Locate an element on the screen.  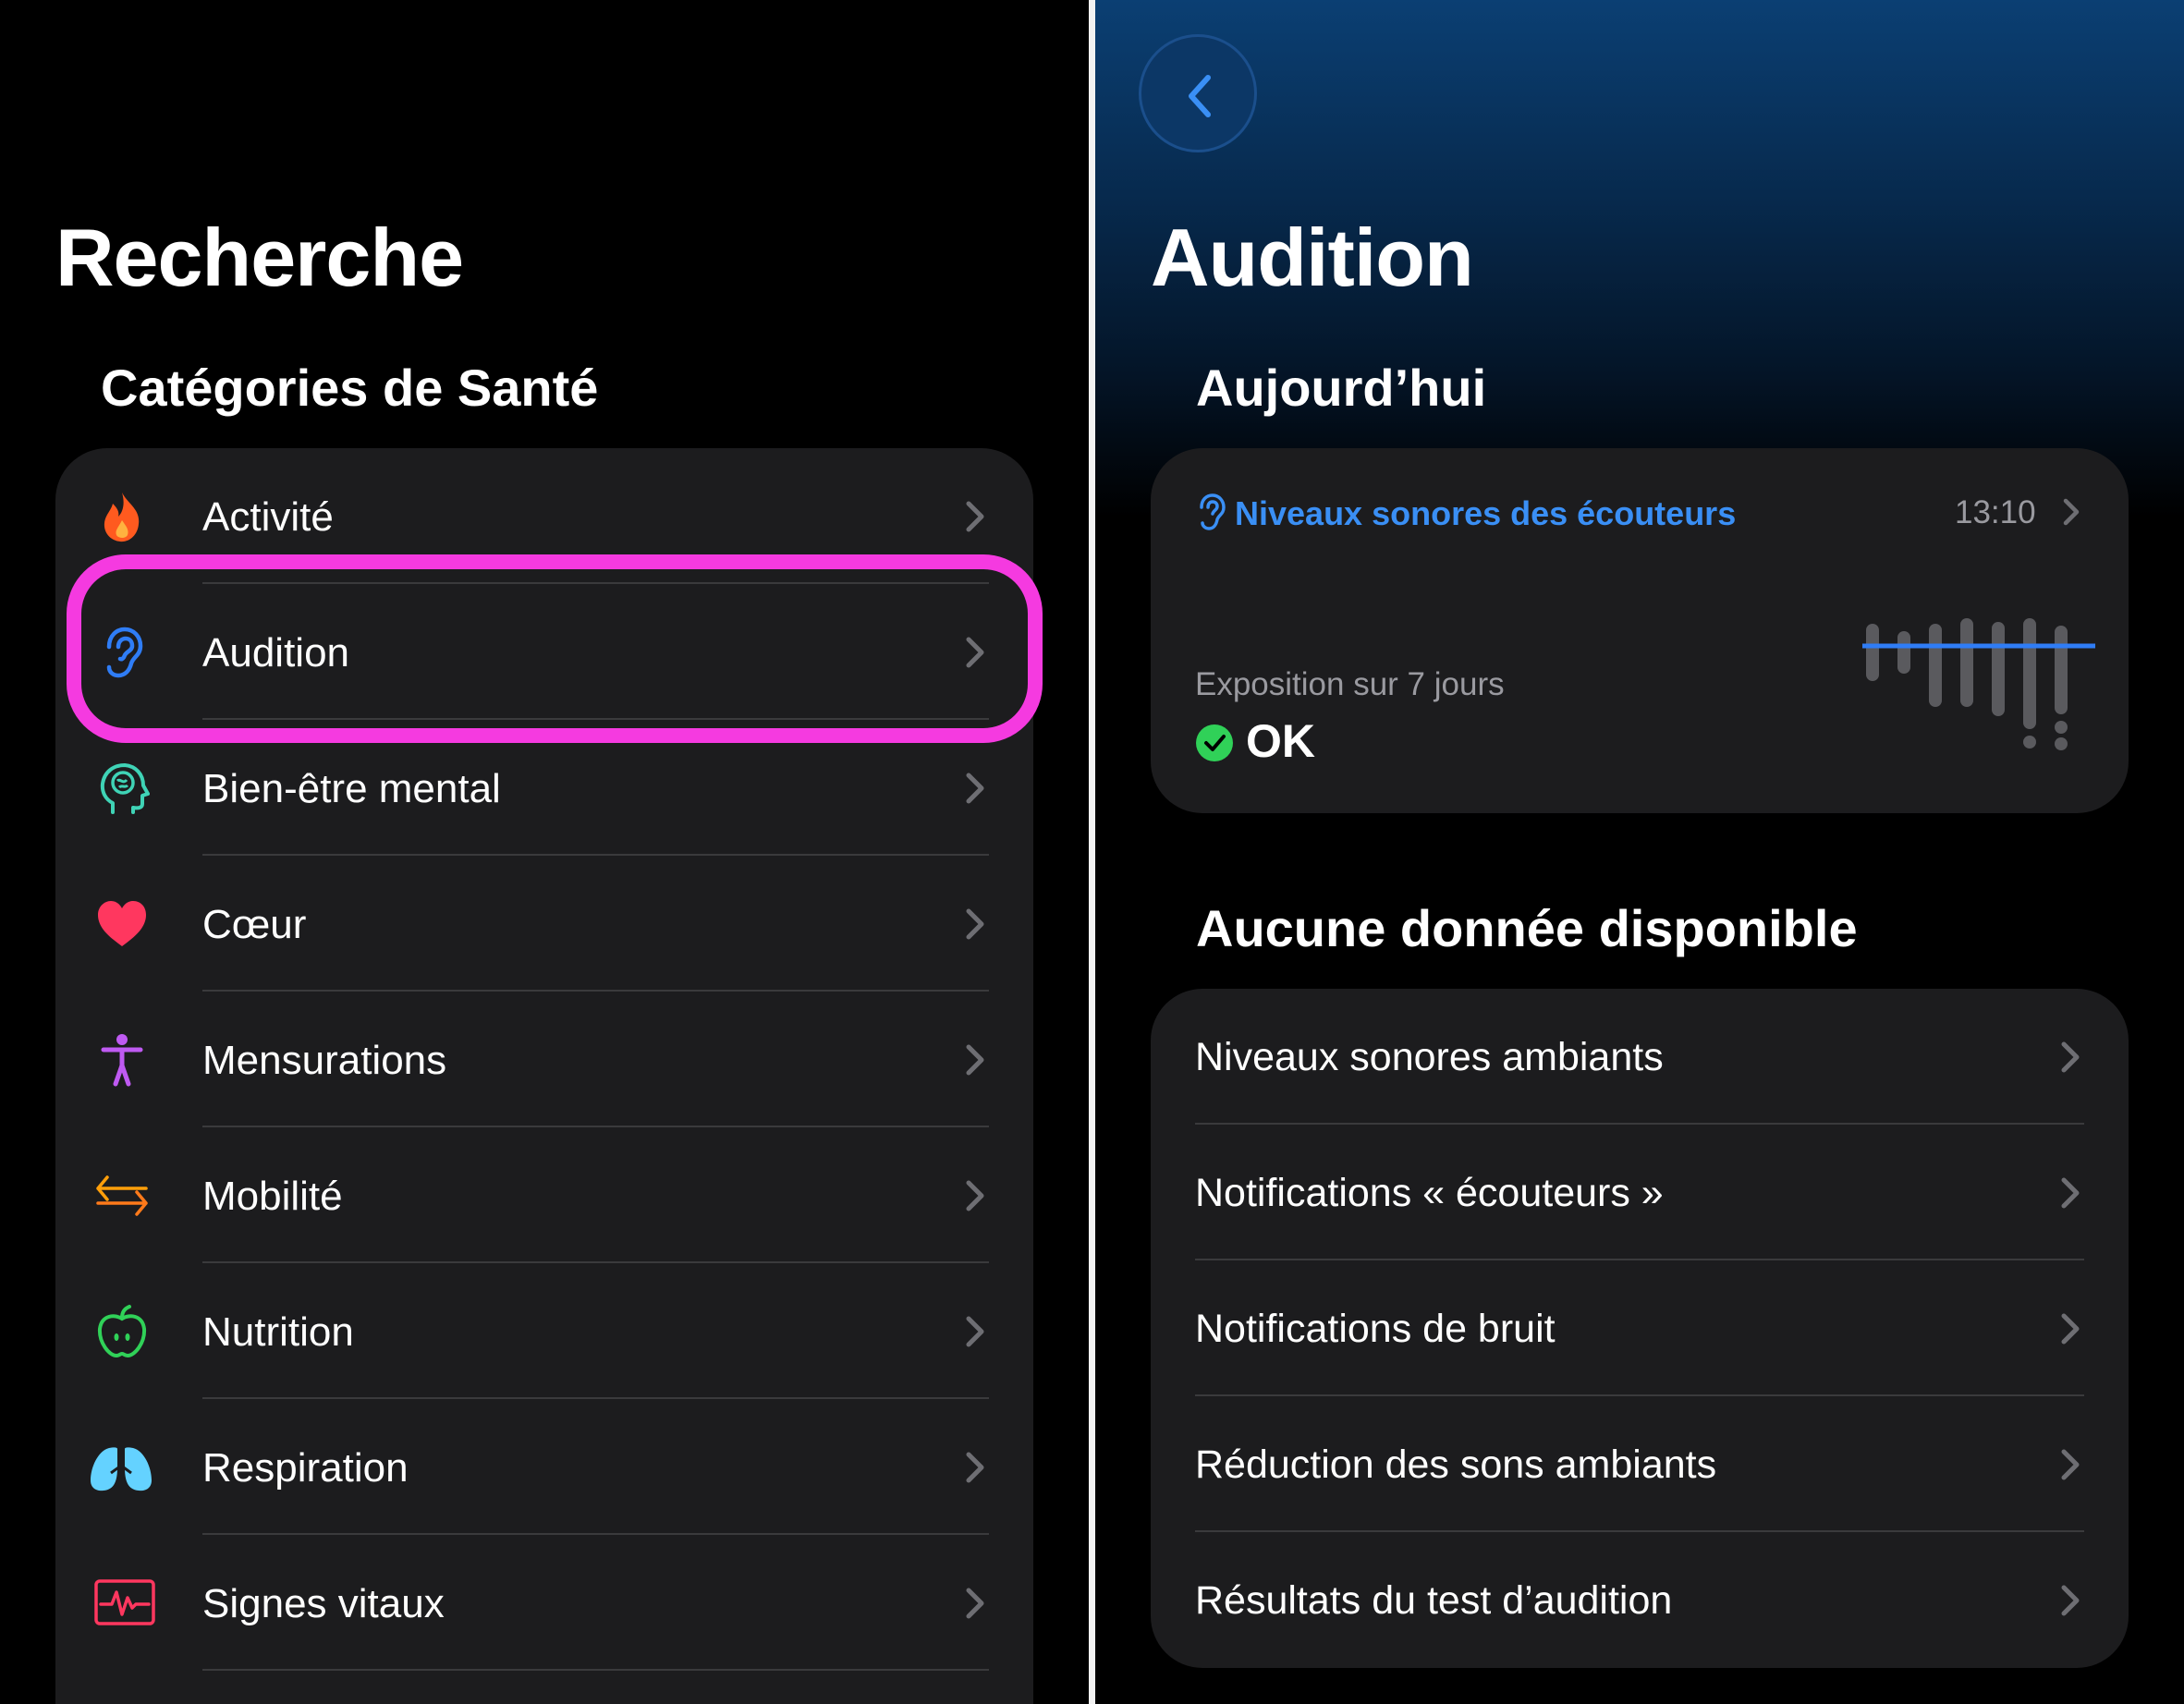
category-label: Signes vitaux is located at coordinates (323, 1603).